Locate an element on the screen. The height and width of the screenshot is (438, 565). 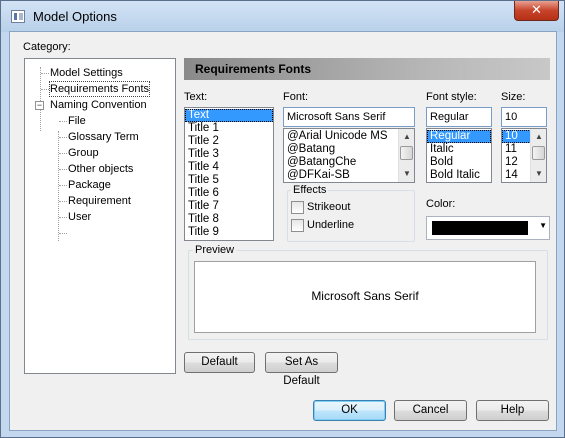
tree-item-package: Package is located at coordinates (89, 185).